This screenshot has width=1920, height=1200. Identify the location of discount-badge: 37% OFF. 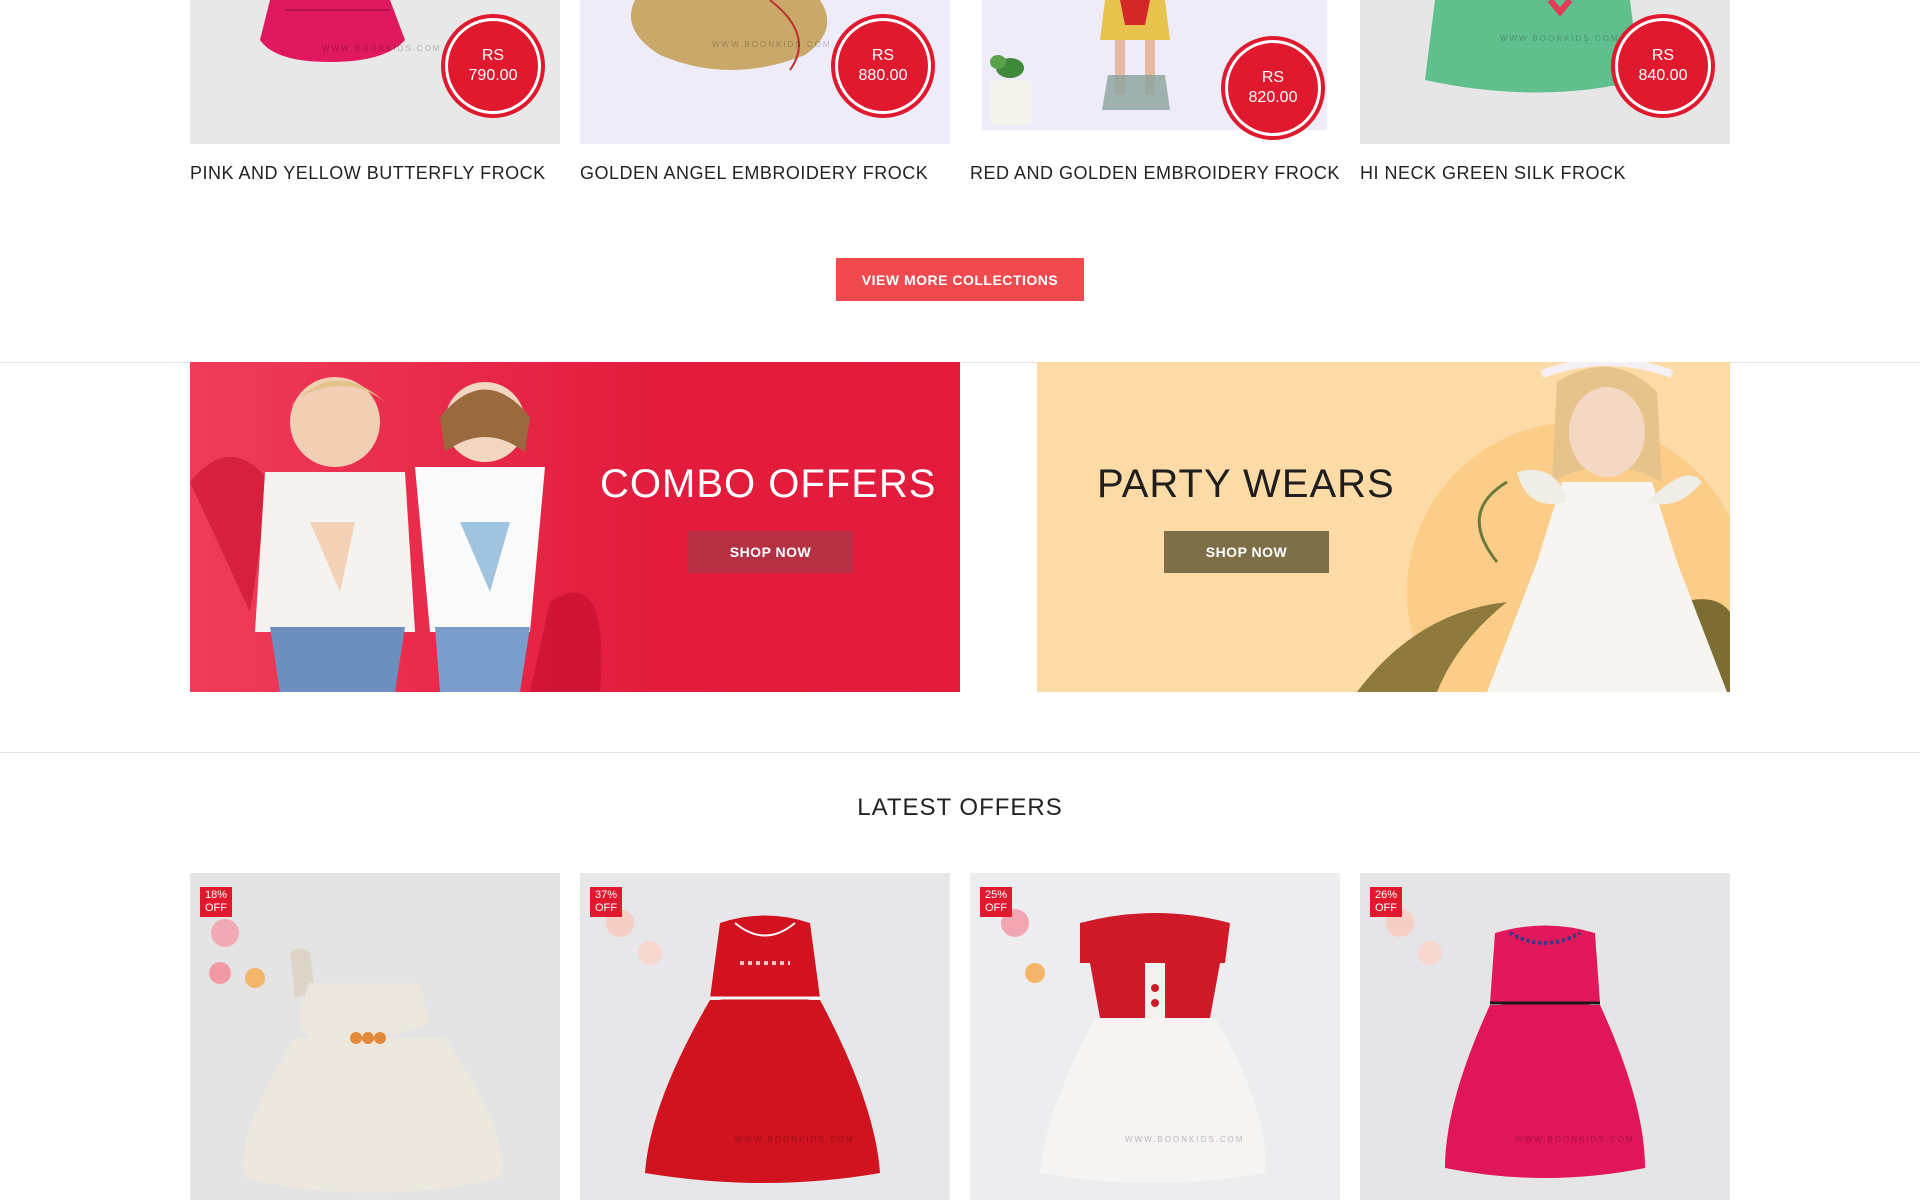
(606, 902).